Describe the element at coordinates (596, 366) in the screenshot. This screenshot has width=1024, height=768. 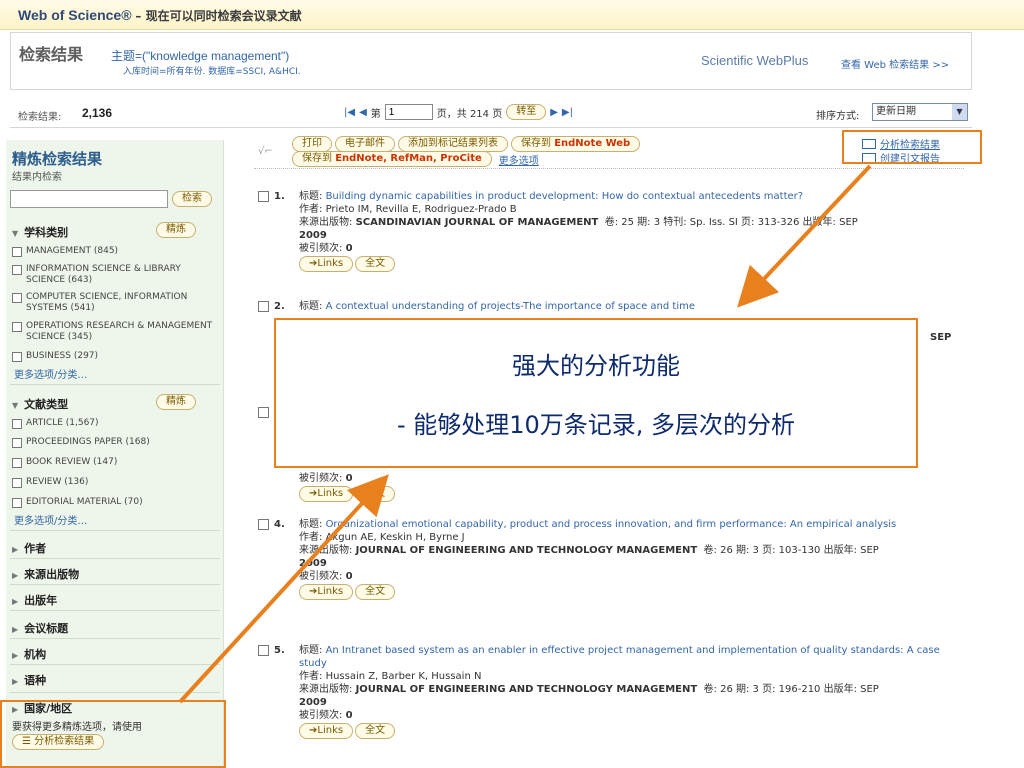
I see `callout-line-1: 强大的分析功能` at that location.